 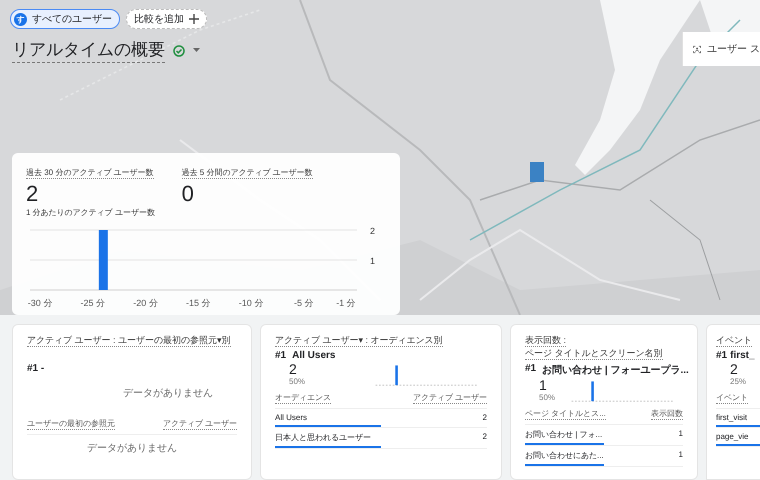 I want to click on card-title: アクティブ ユーザー : ユーザーの最初の参照元▾別, so click(x=129, y=341).